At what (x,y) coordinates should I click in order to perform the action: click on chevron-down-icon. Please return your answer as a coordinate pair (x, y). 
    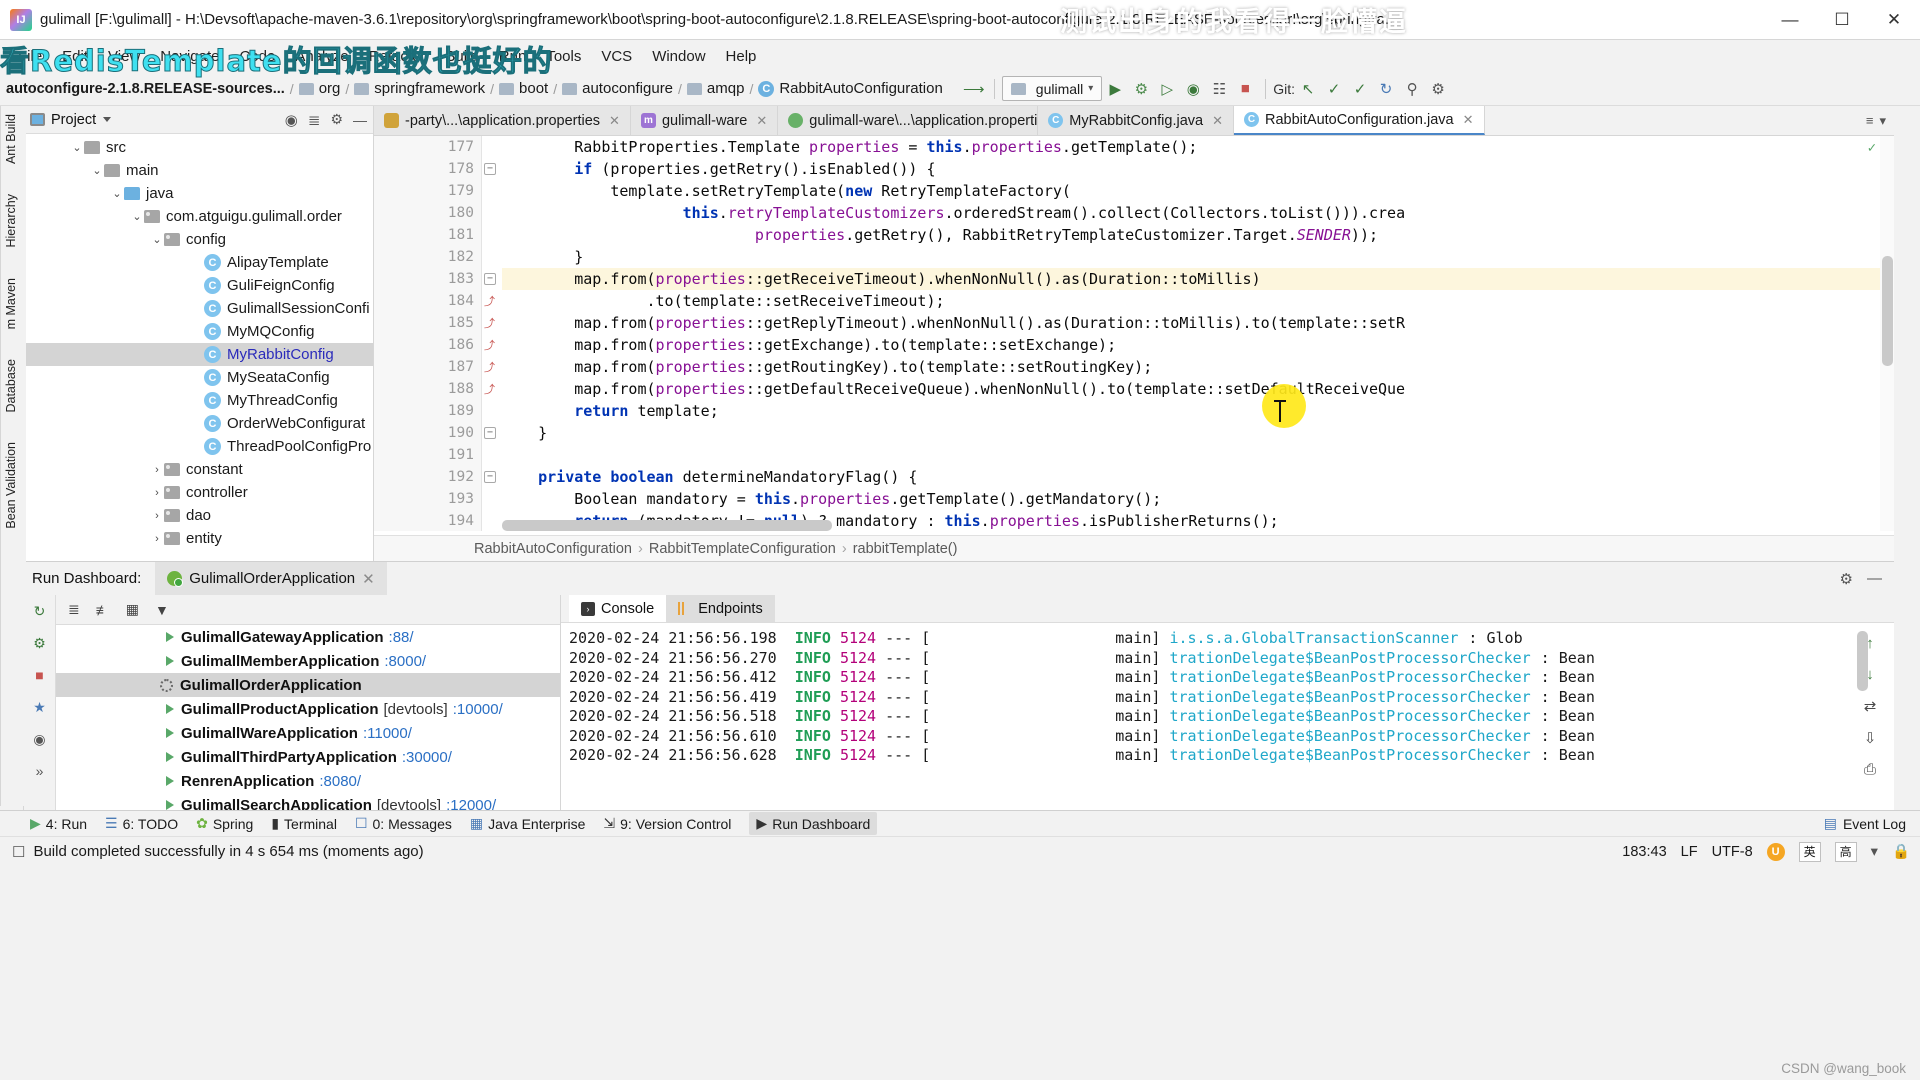
    Looking at the image, I should click on (107, 119).